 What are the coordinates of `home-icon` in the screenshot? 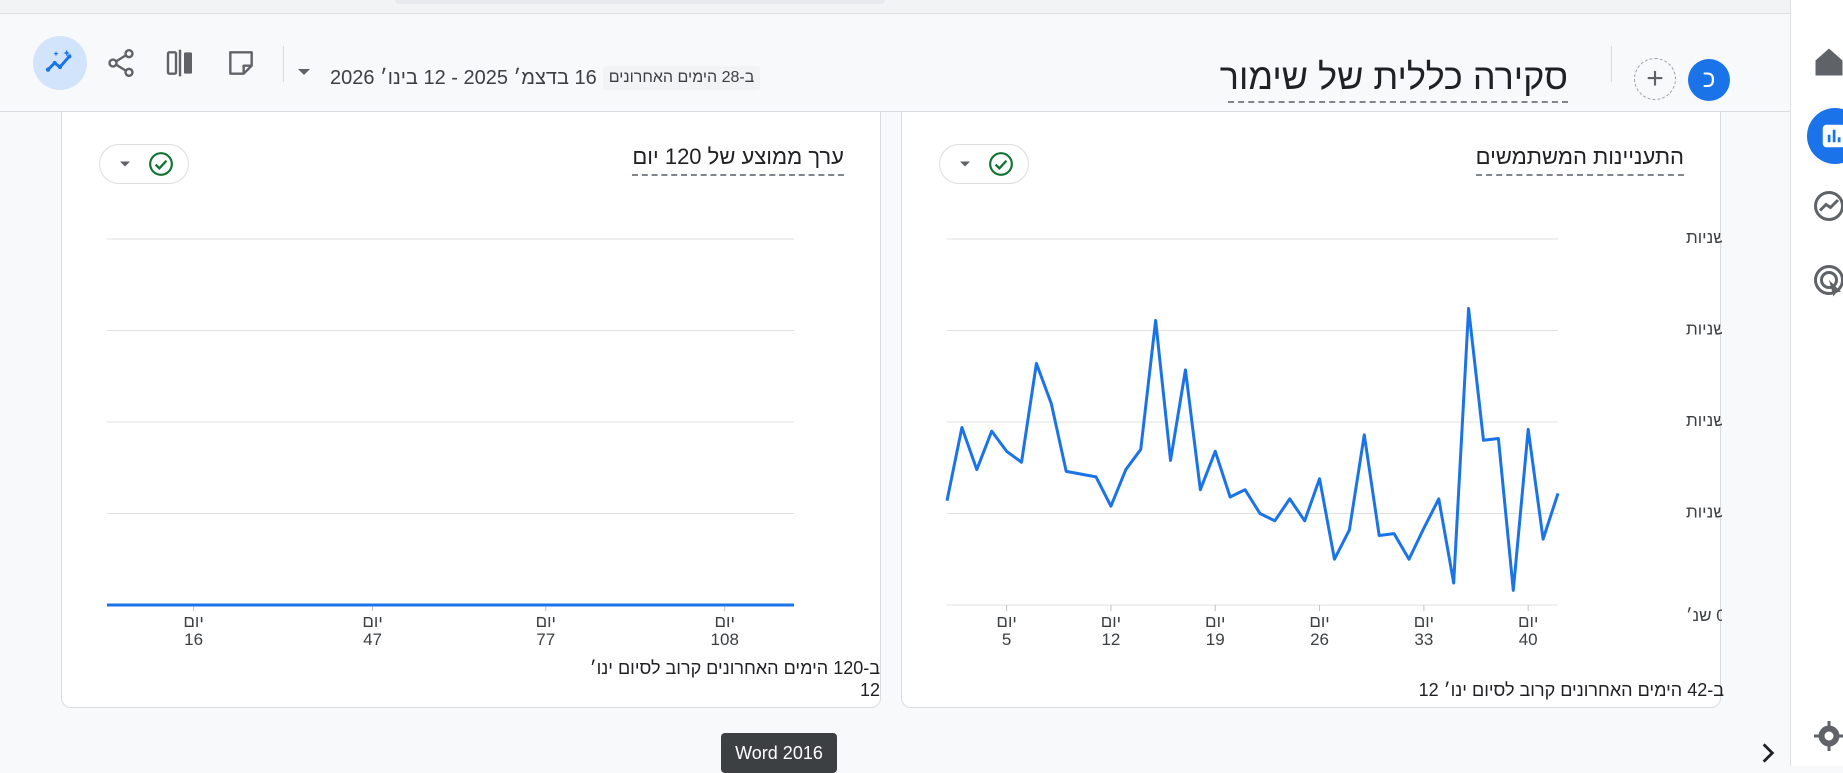 It's located at (1829, 62).